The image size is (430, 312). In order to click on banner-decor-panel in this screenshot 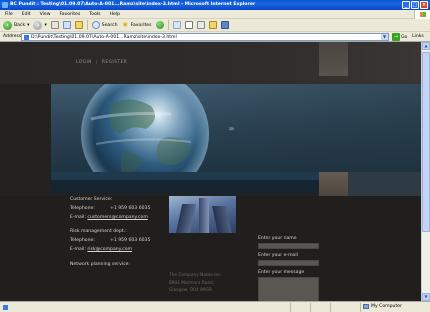, I will do `click(384, 184)`.